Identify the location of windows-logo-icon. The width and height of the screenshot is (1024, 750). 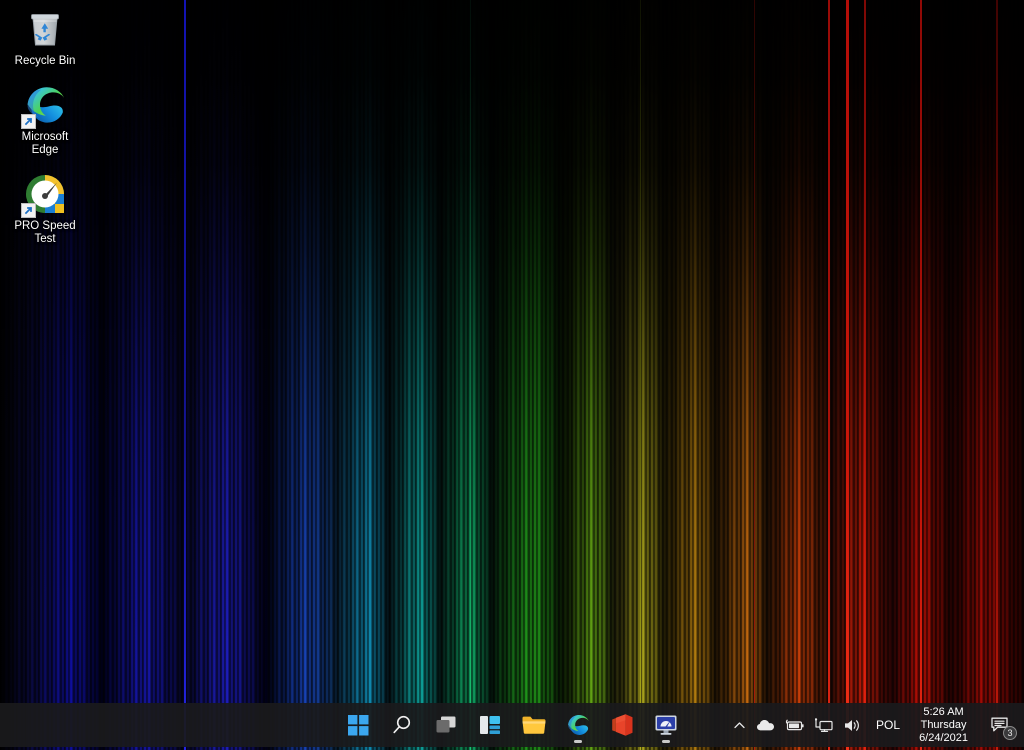
(357, 724).